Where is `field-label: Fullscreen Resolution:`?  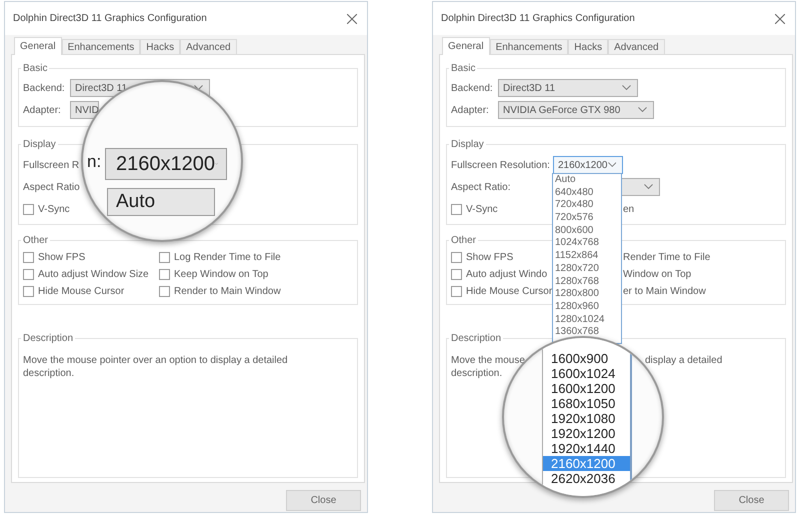
field-label: Fullscreen Resolution: is located at coordinates (500, 165).